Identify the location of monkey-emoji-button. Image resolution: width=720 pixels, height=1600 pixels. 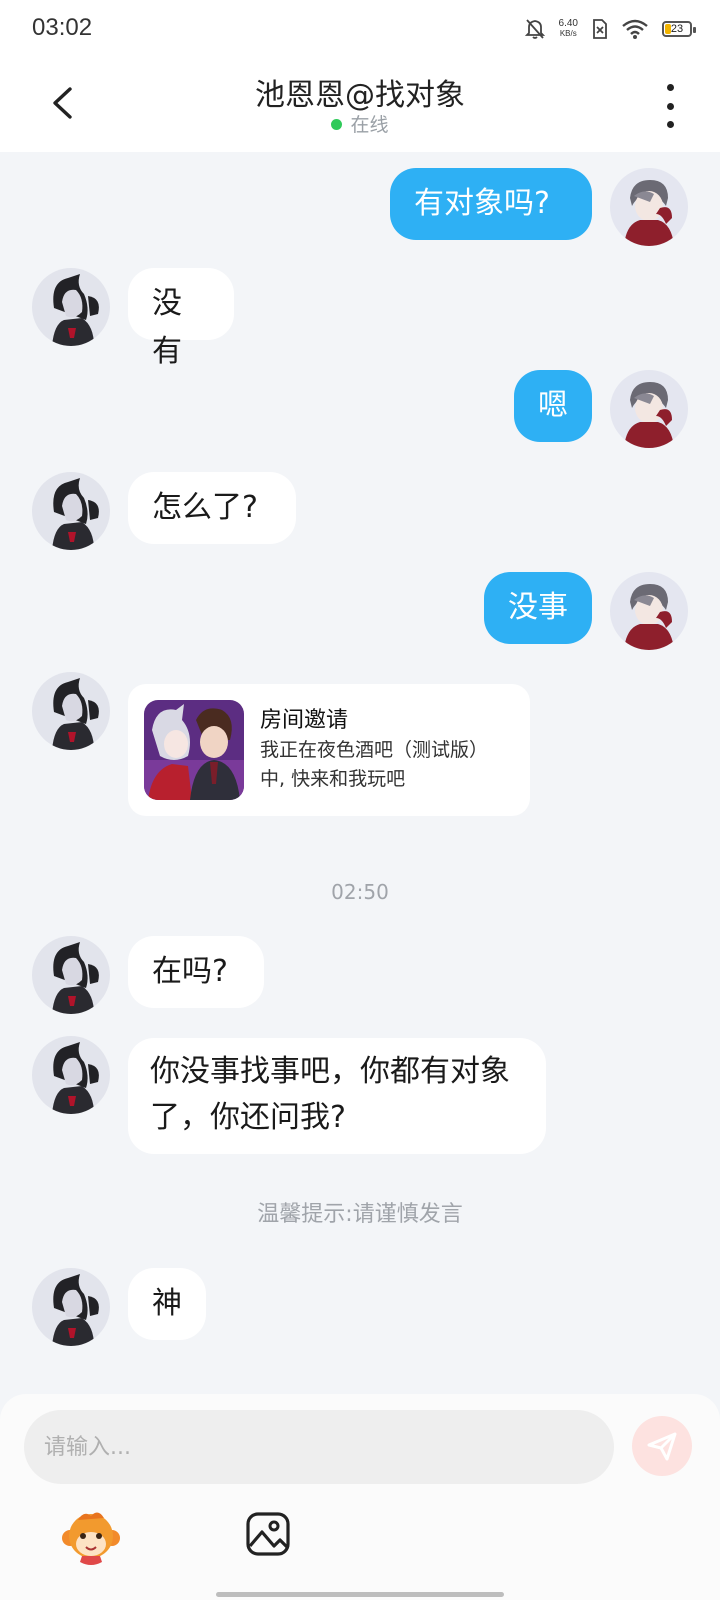
(91, 1537).